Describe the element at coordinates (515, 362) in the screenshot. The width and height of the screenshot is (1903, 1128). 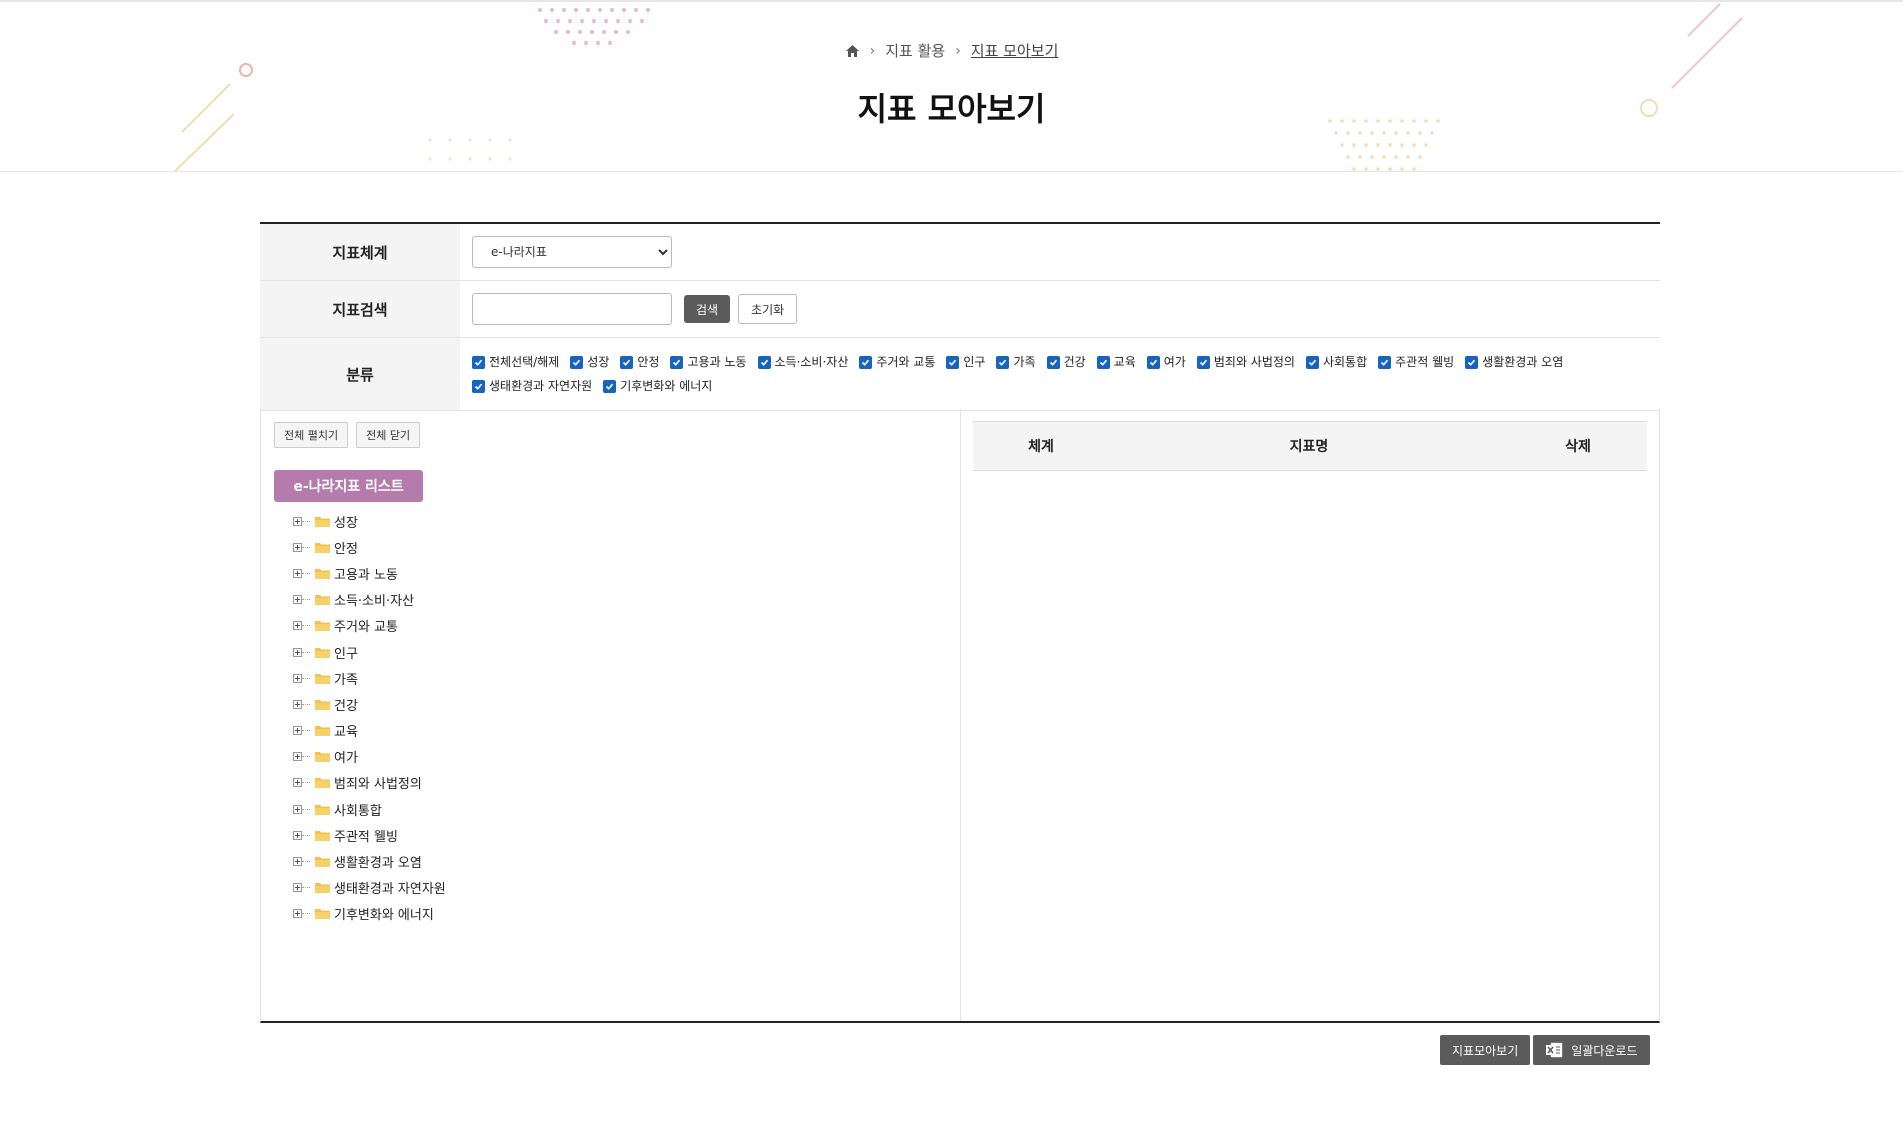
I see `select-all-checkbox: 전체선택/해제` at that location.